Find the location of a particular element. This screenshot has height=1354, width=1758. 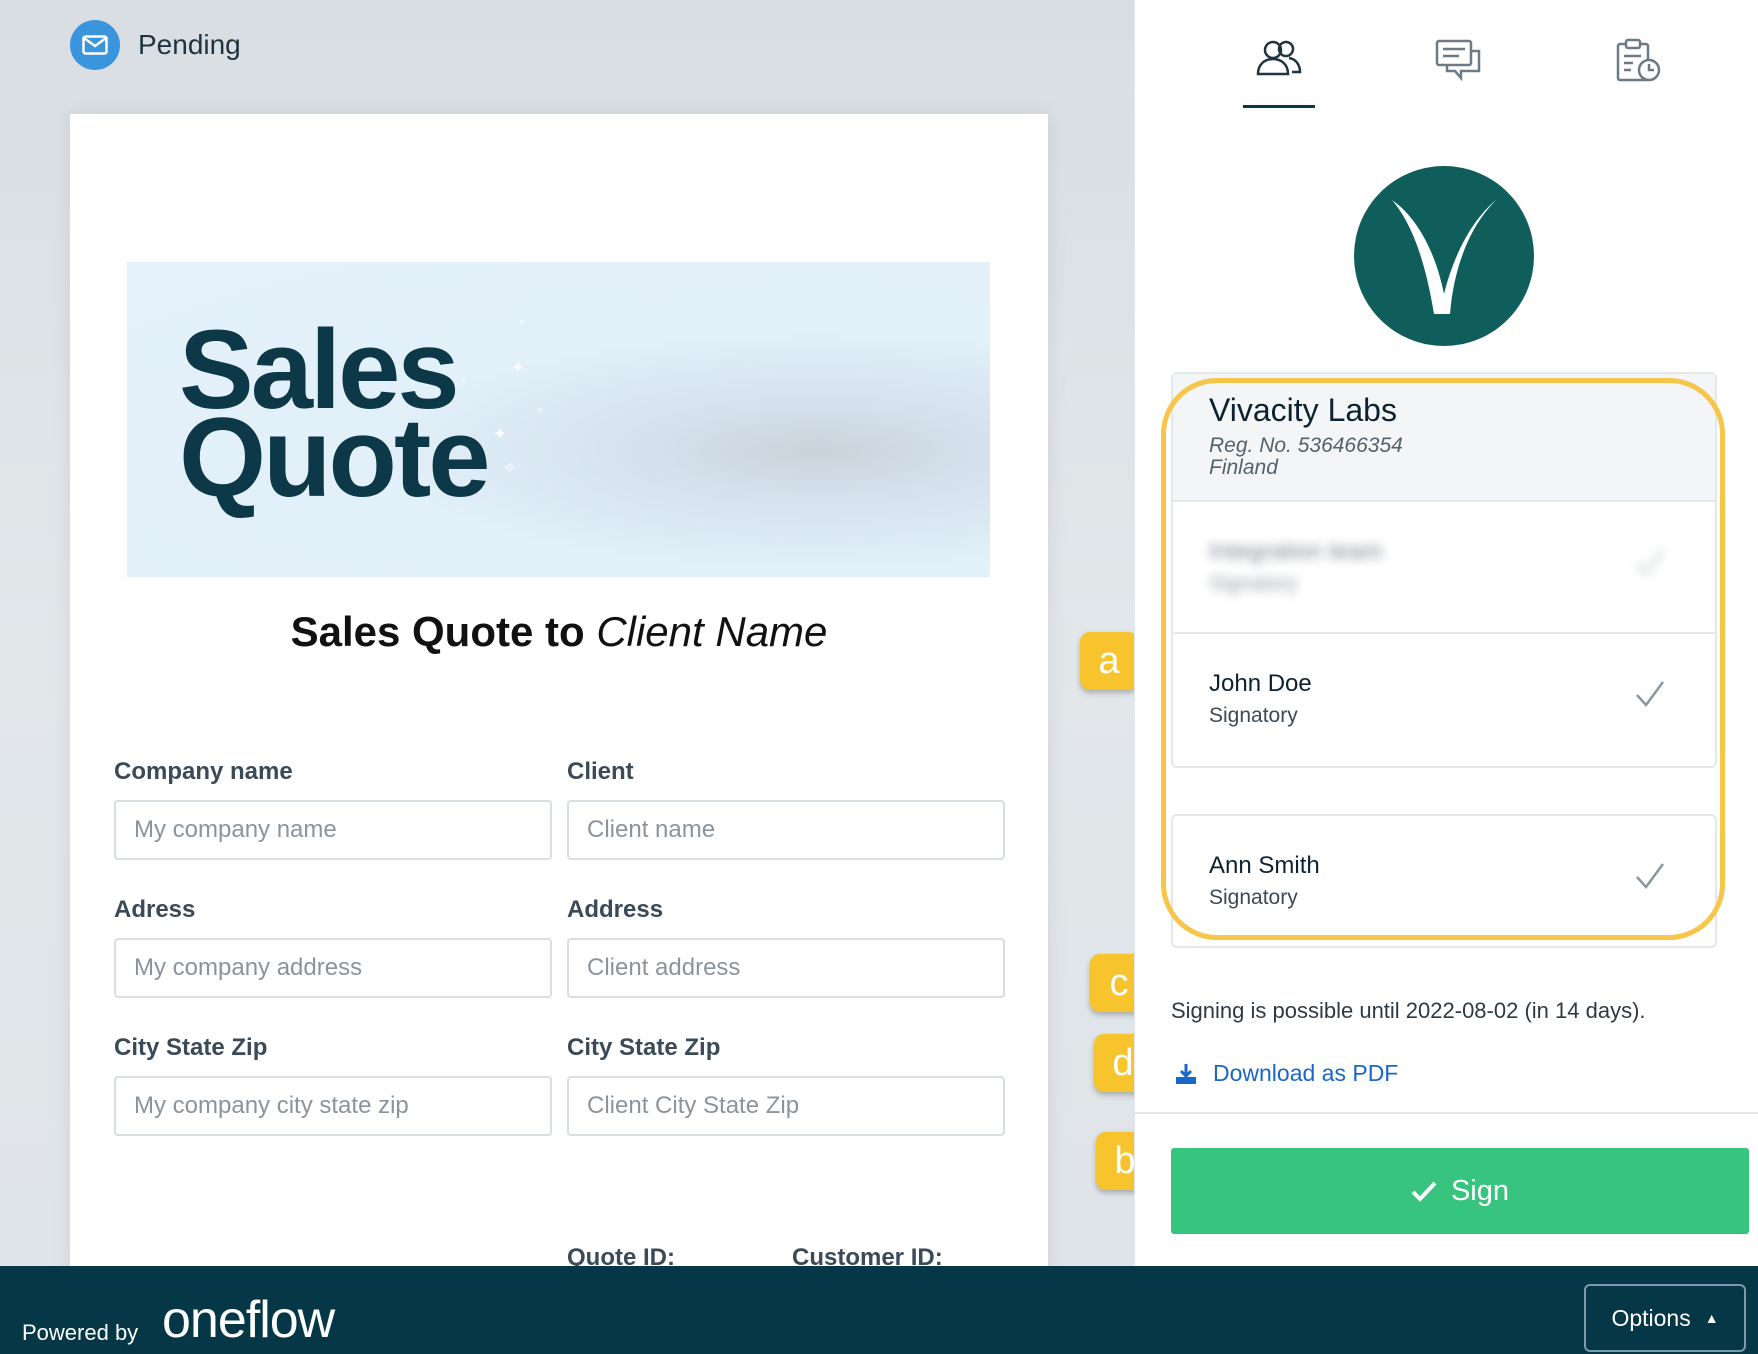

client-address-label: Address is located at coordinates (615, 909).